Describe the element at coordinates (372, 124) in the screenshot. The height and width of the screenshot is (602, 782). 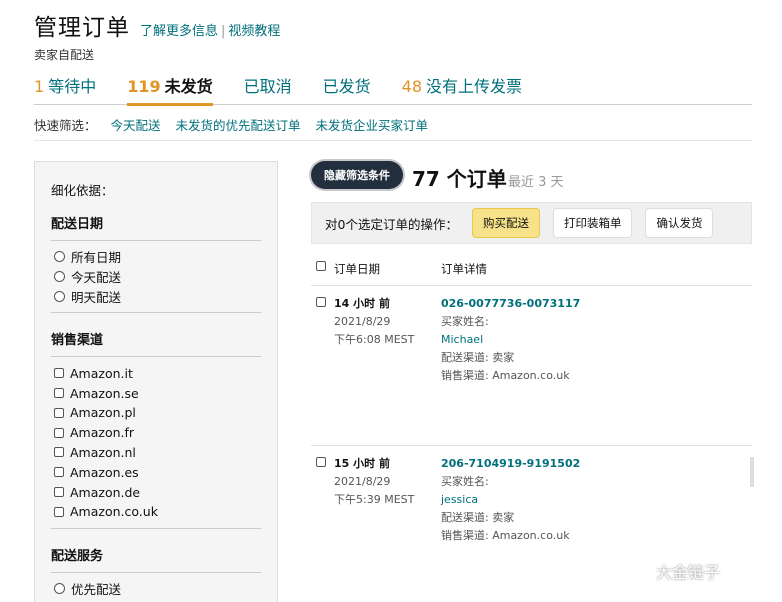
I see `quick-filter-business-unshipped: 未发货企业买家订单` at that location.